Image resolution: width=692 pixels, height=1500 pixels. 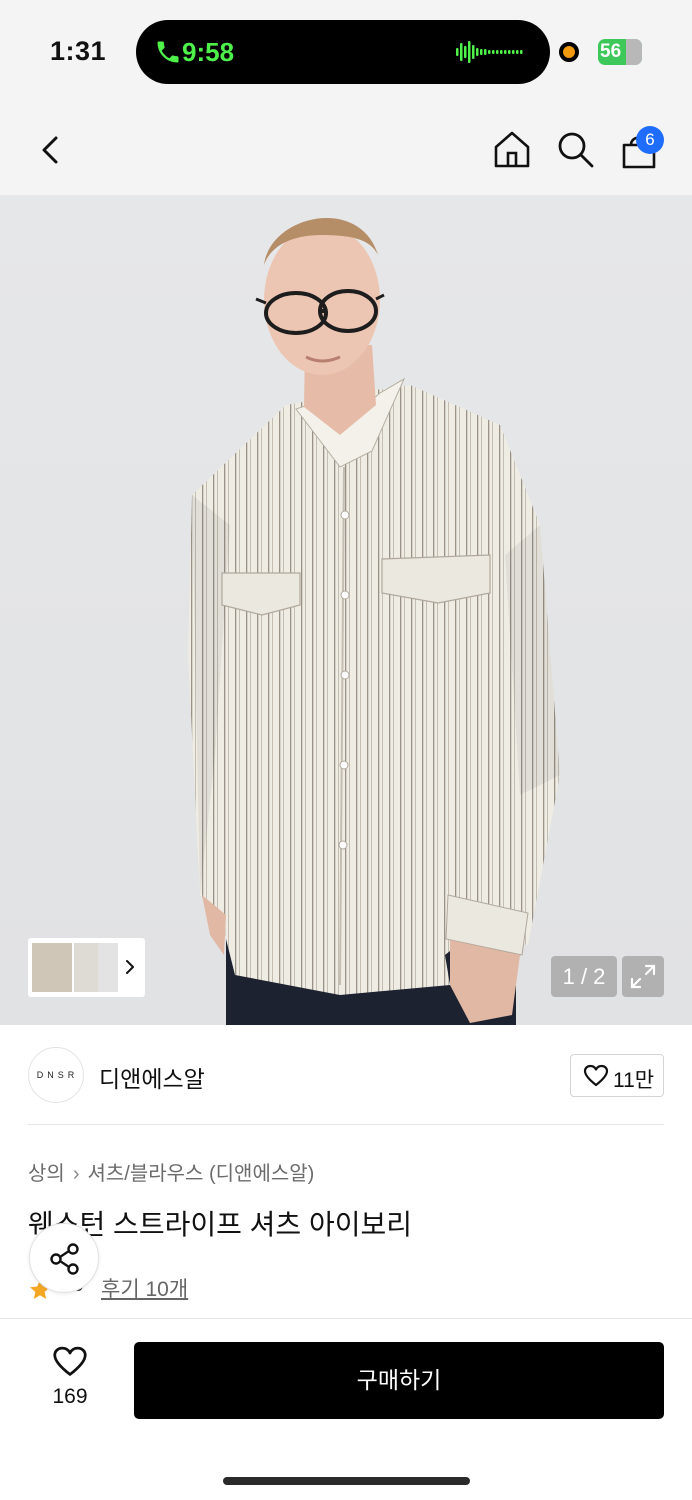 I want to click on wishlist-button: 169, so click(x=70, y=1378).